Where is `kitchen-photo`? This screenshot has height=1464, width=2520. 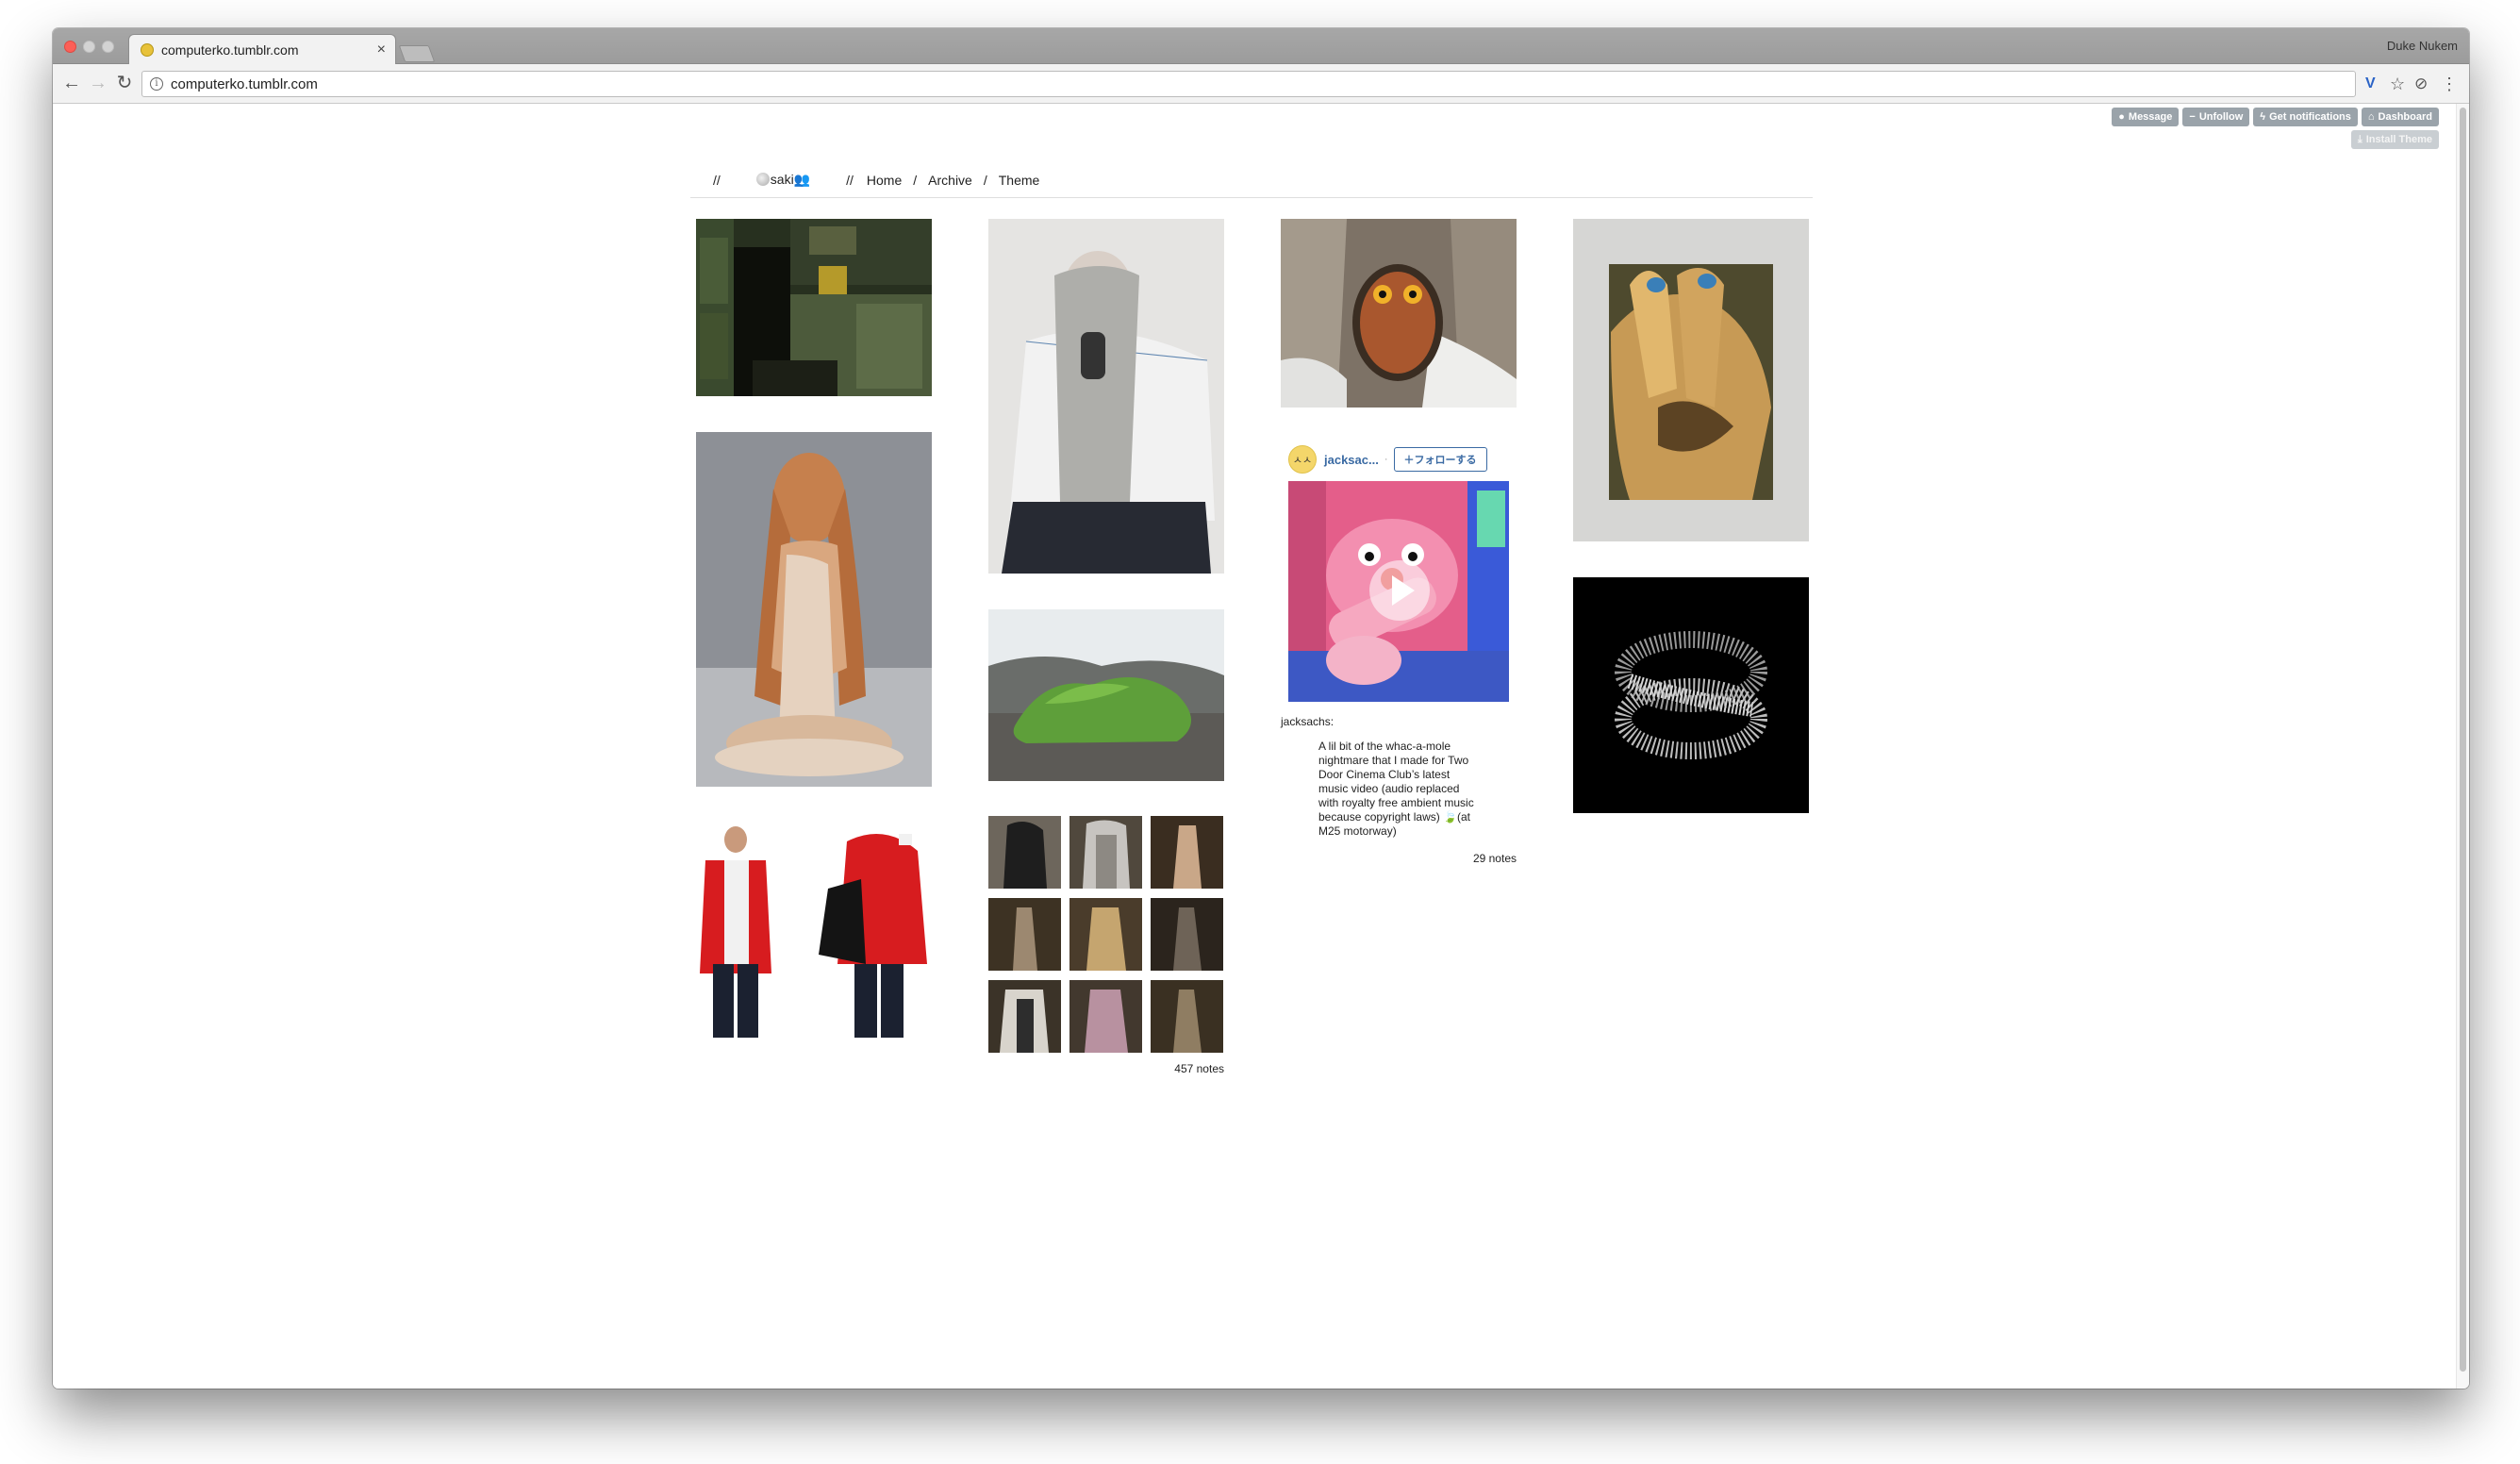
kitchen-photo is located at coordinates (814, 307).